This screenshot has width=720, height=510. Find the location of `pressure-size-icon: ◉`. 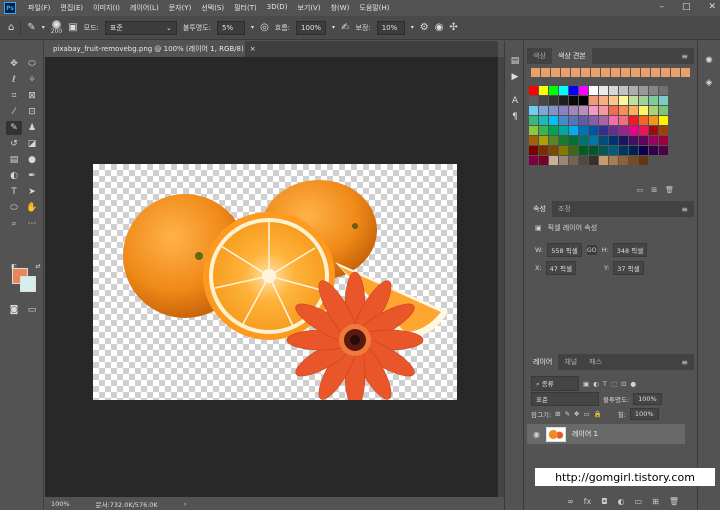

pressure-size-icon: ◉ is located at coordinates (439, 27).